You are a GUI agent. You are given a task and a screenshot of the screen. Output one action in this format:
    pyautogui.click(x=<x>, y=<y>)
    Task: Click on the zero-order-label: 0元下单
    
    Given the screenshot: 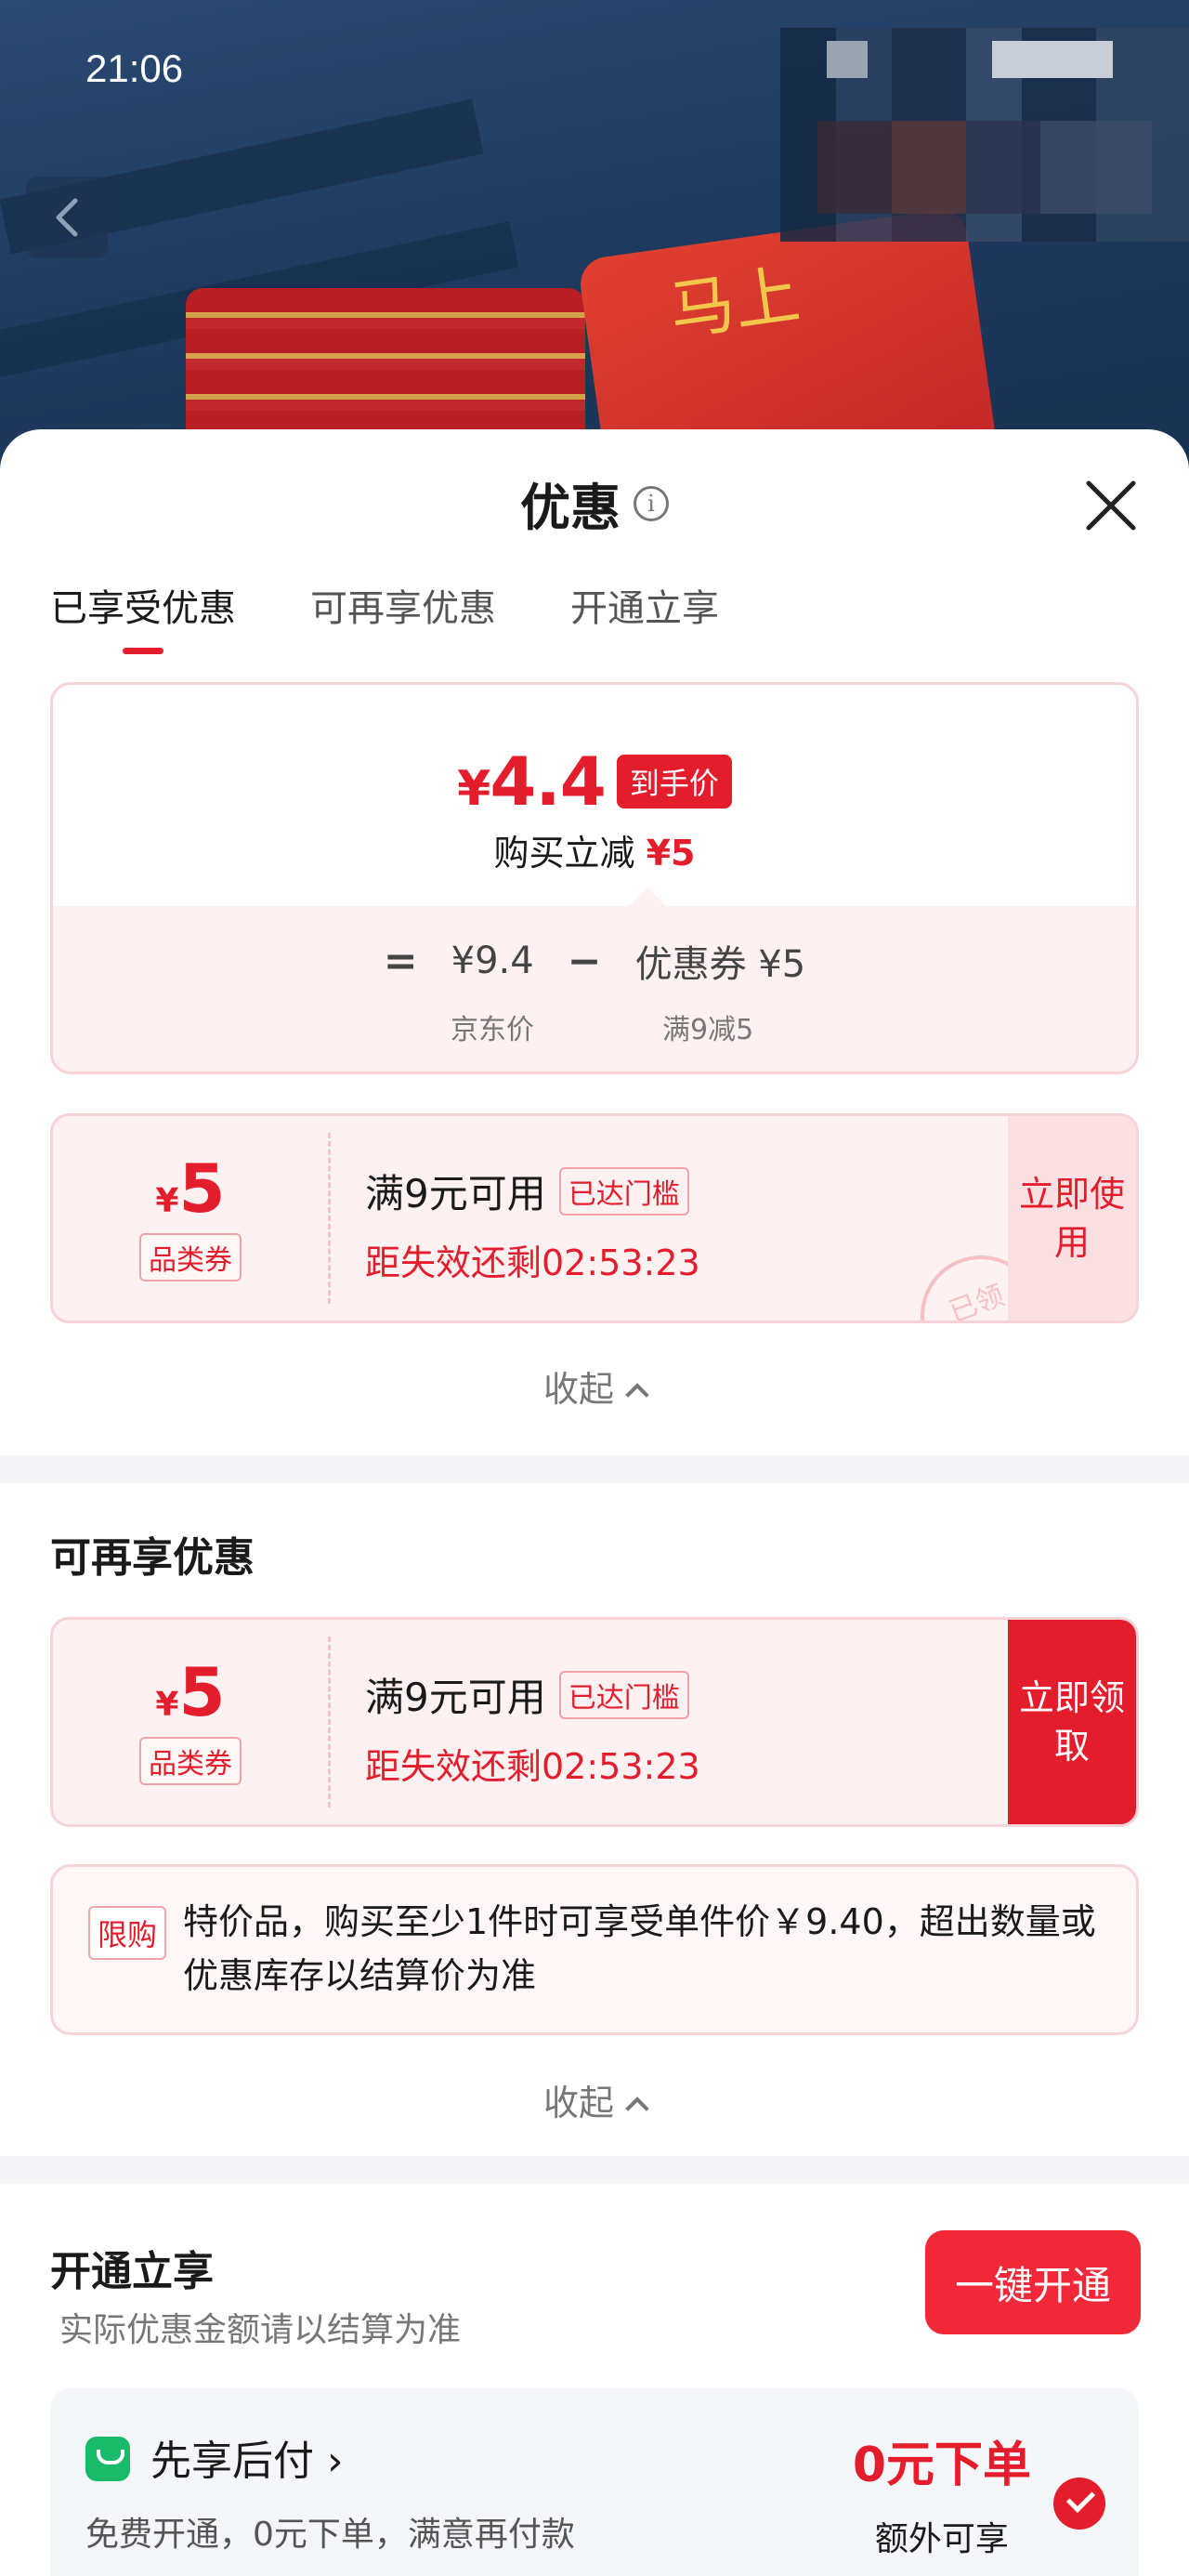 What is the action you would take?
    pyautogui.click(x=941, y=2465)
    